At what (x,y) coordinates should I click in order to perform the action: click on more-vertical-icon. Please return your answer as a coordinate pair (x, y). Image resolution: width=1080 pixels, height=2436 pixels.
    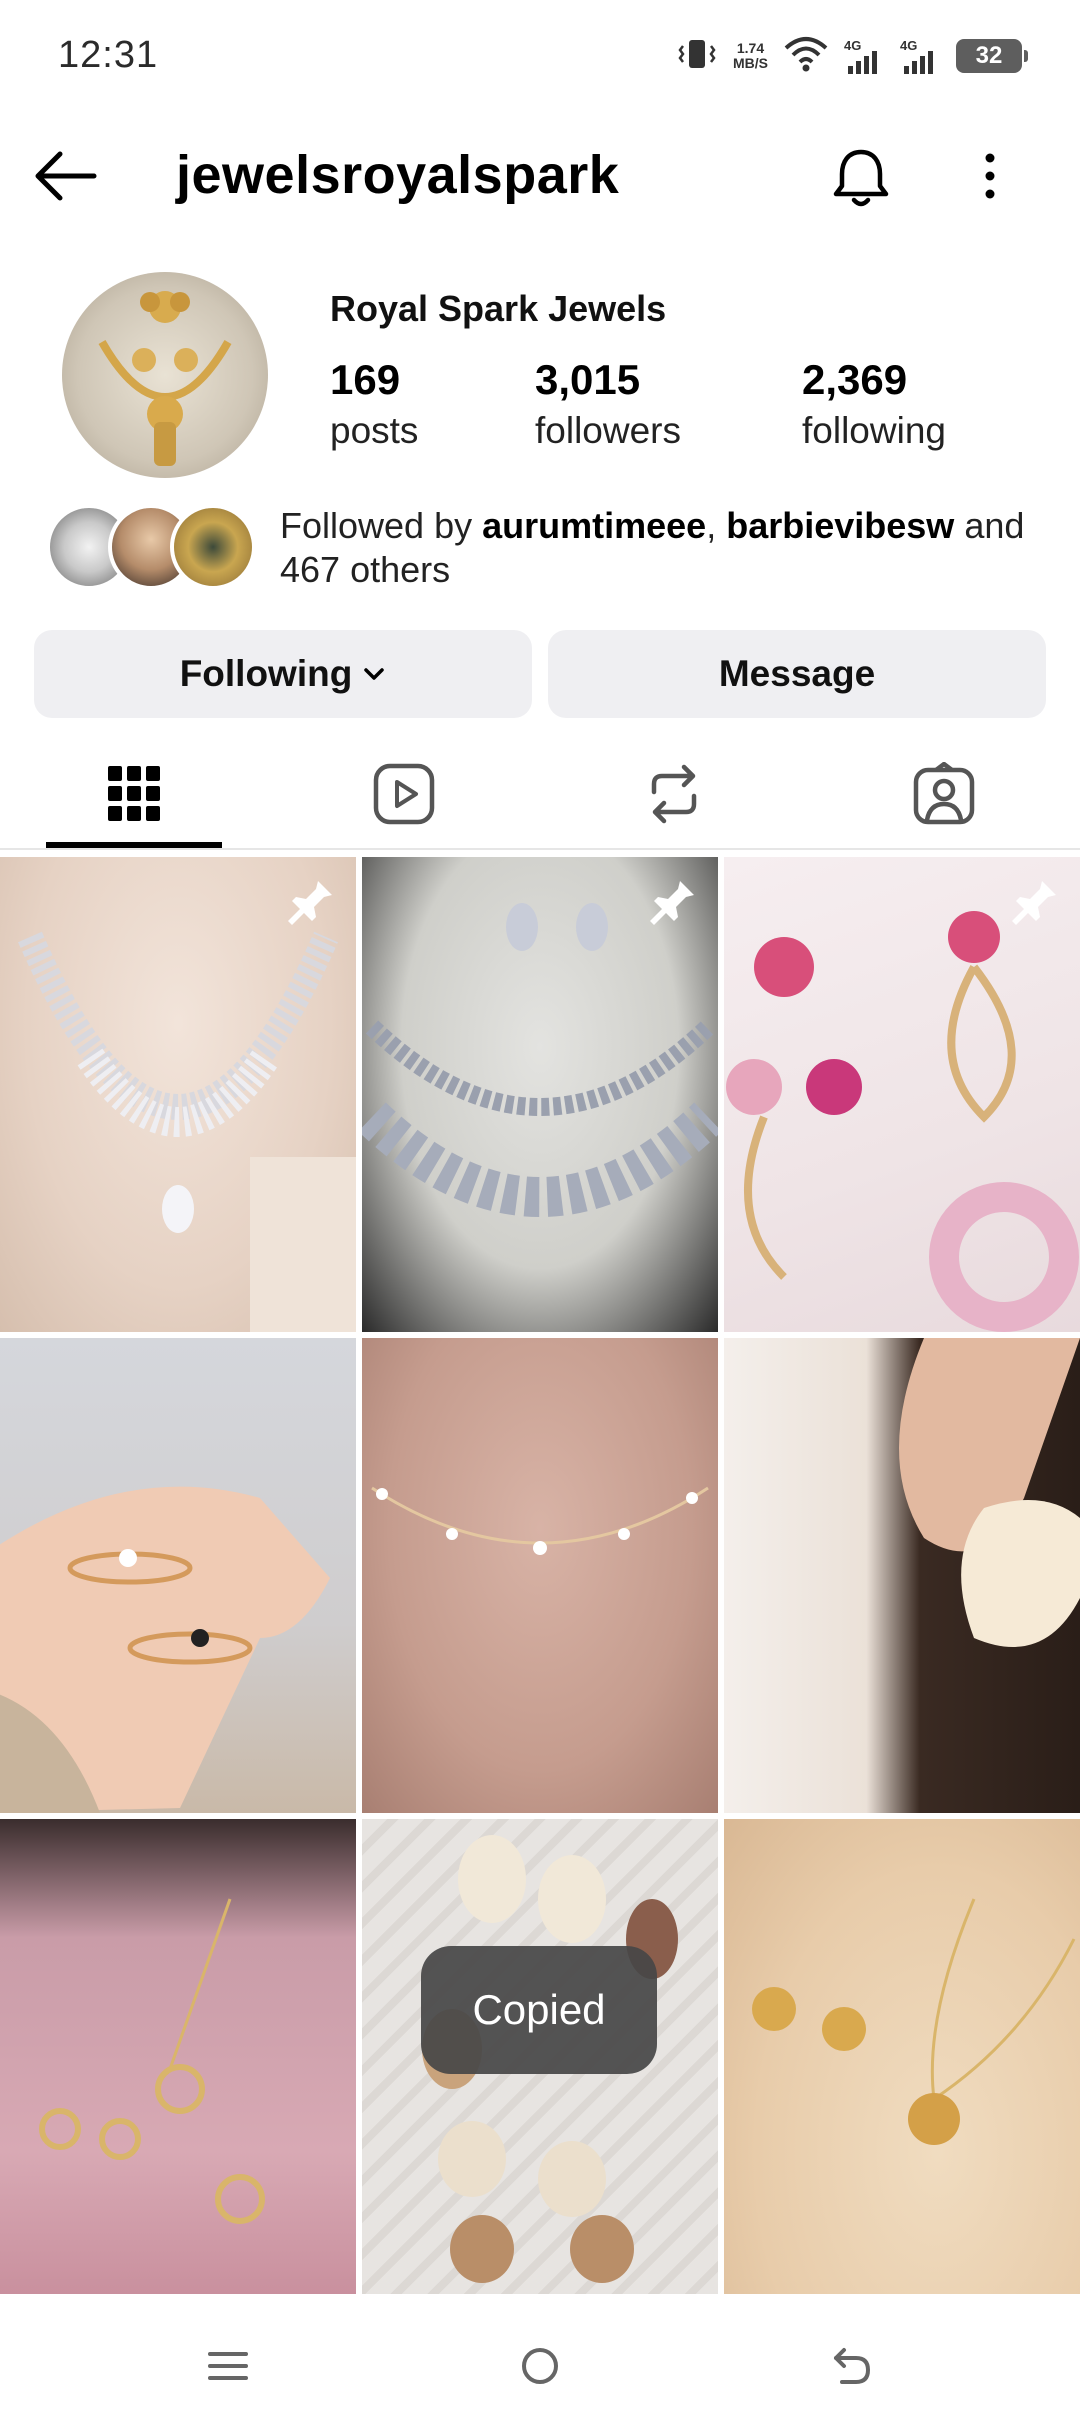
    Looking at the image, I should click on (990, 176).